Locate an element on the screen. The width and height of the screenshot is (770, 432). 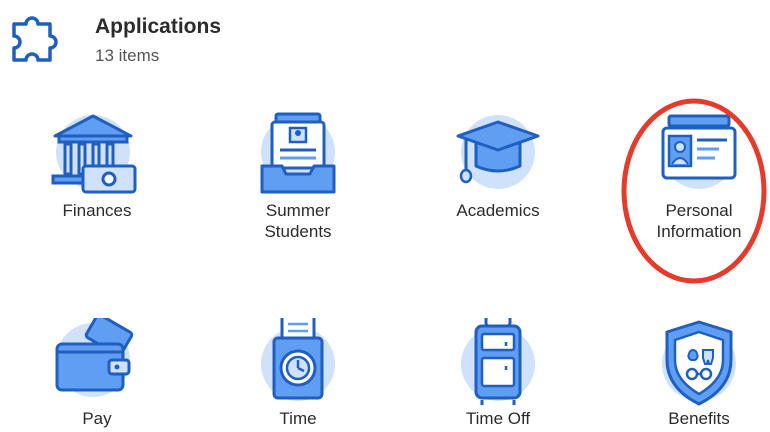
puzzle-icon is located at coordinates (35, 39).